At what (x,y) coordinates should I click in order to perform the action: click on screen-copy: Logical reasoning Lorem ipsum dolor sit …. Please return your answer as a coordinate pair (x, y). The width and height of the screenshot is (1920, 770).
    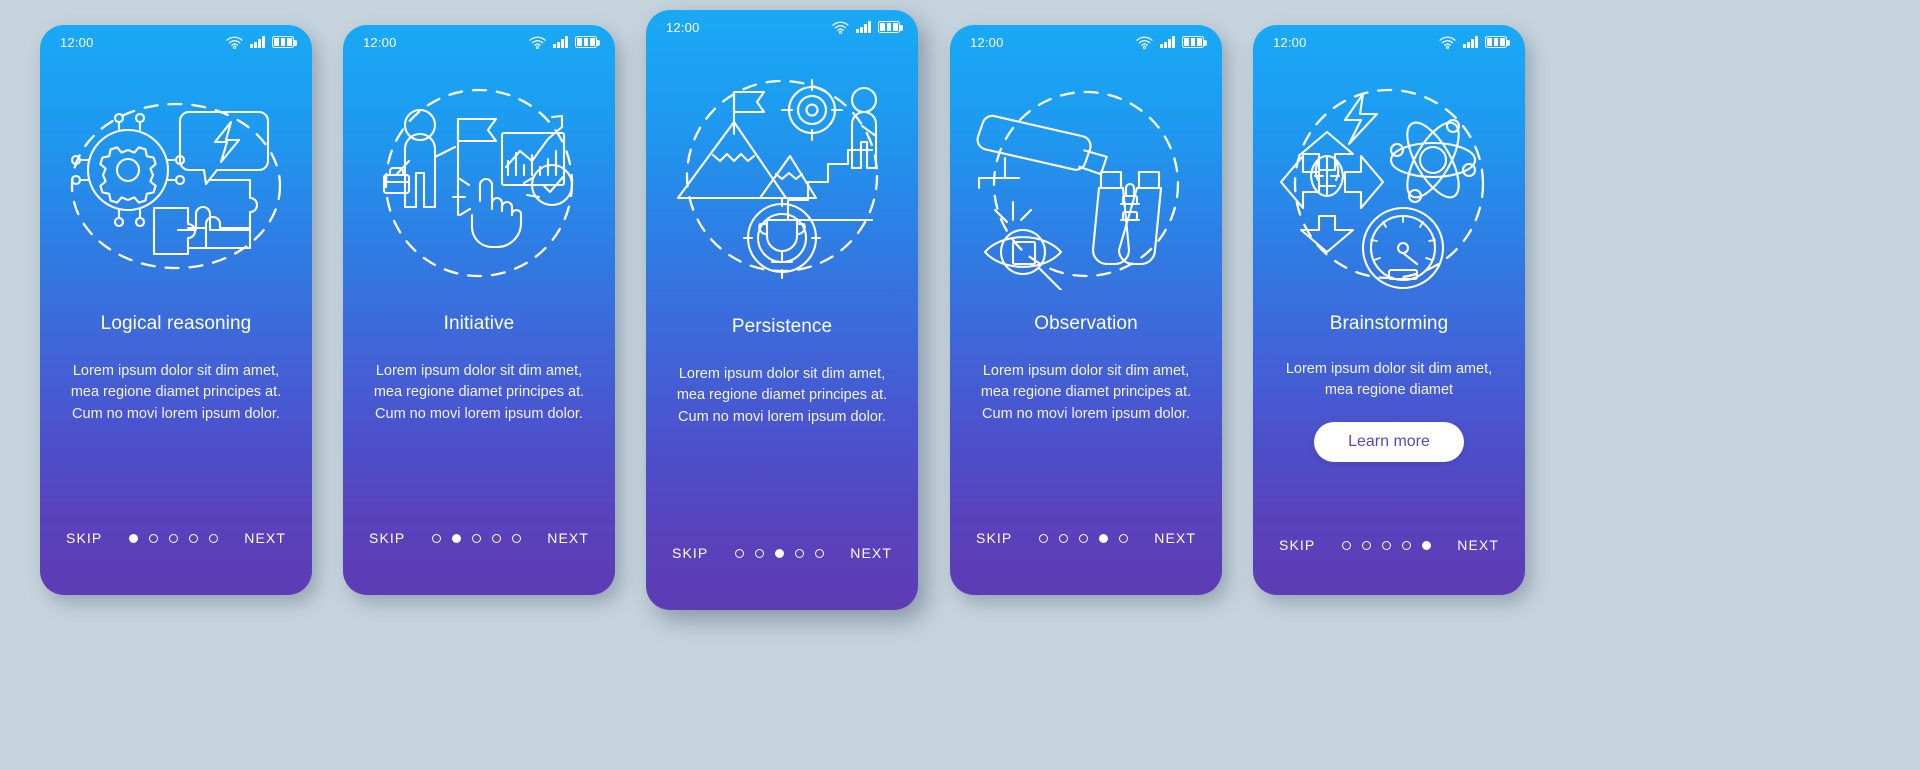
    Looking at the image, I should click on (176, 406).